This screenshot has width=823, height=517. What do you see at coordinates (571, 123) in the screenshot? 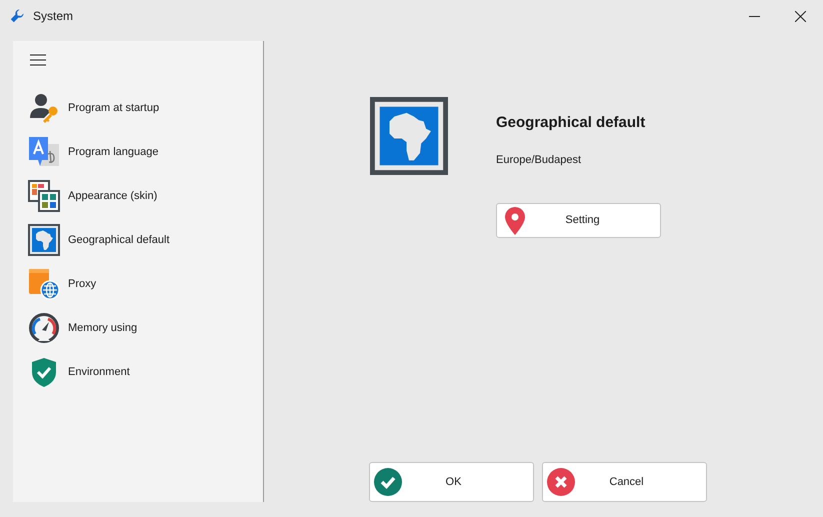
I see `section-title: Geographical default` at bounding box center [571, 123].